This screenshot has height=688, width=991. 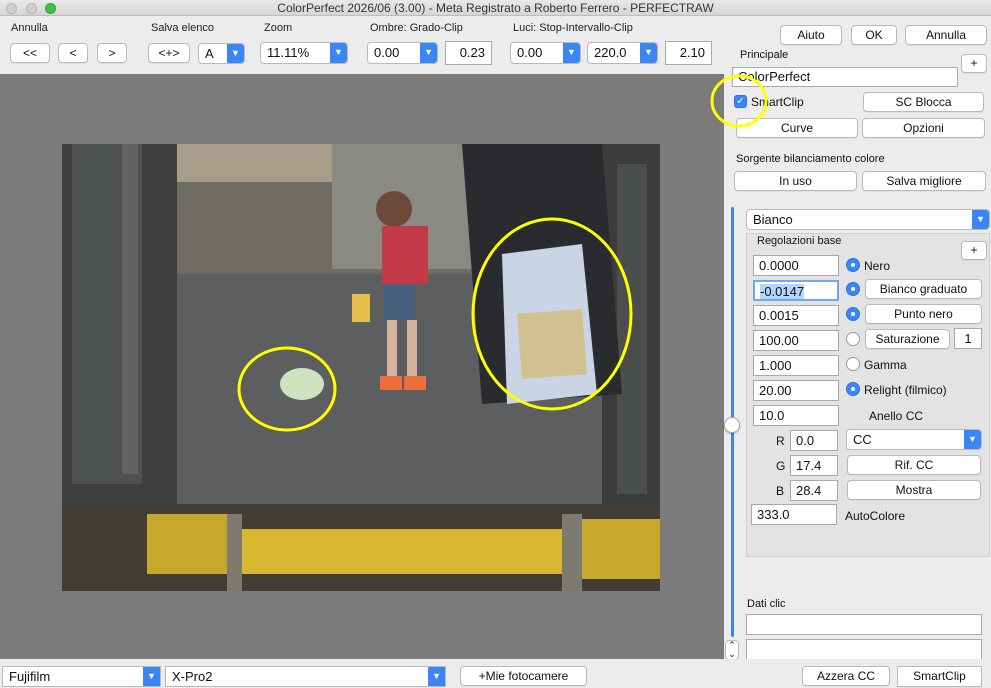 I want to click on ok-button: OK, so click(x=874, y=35).